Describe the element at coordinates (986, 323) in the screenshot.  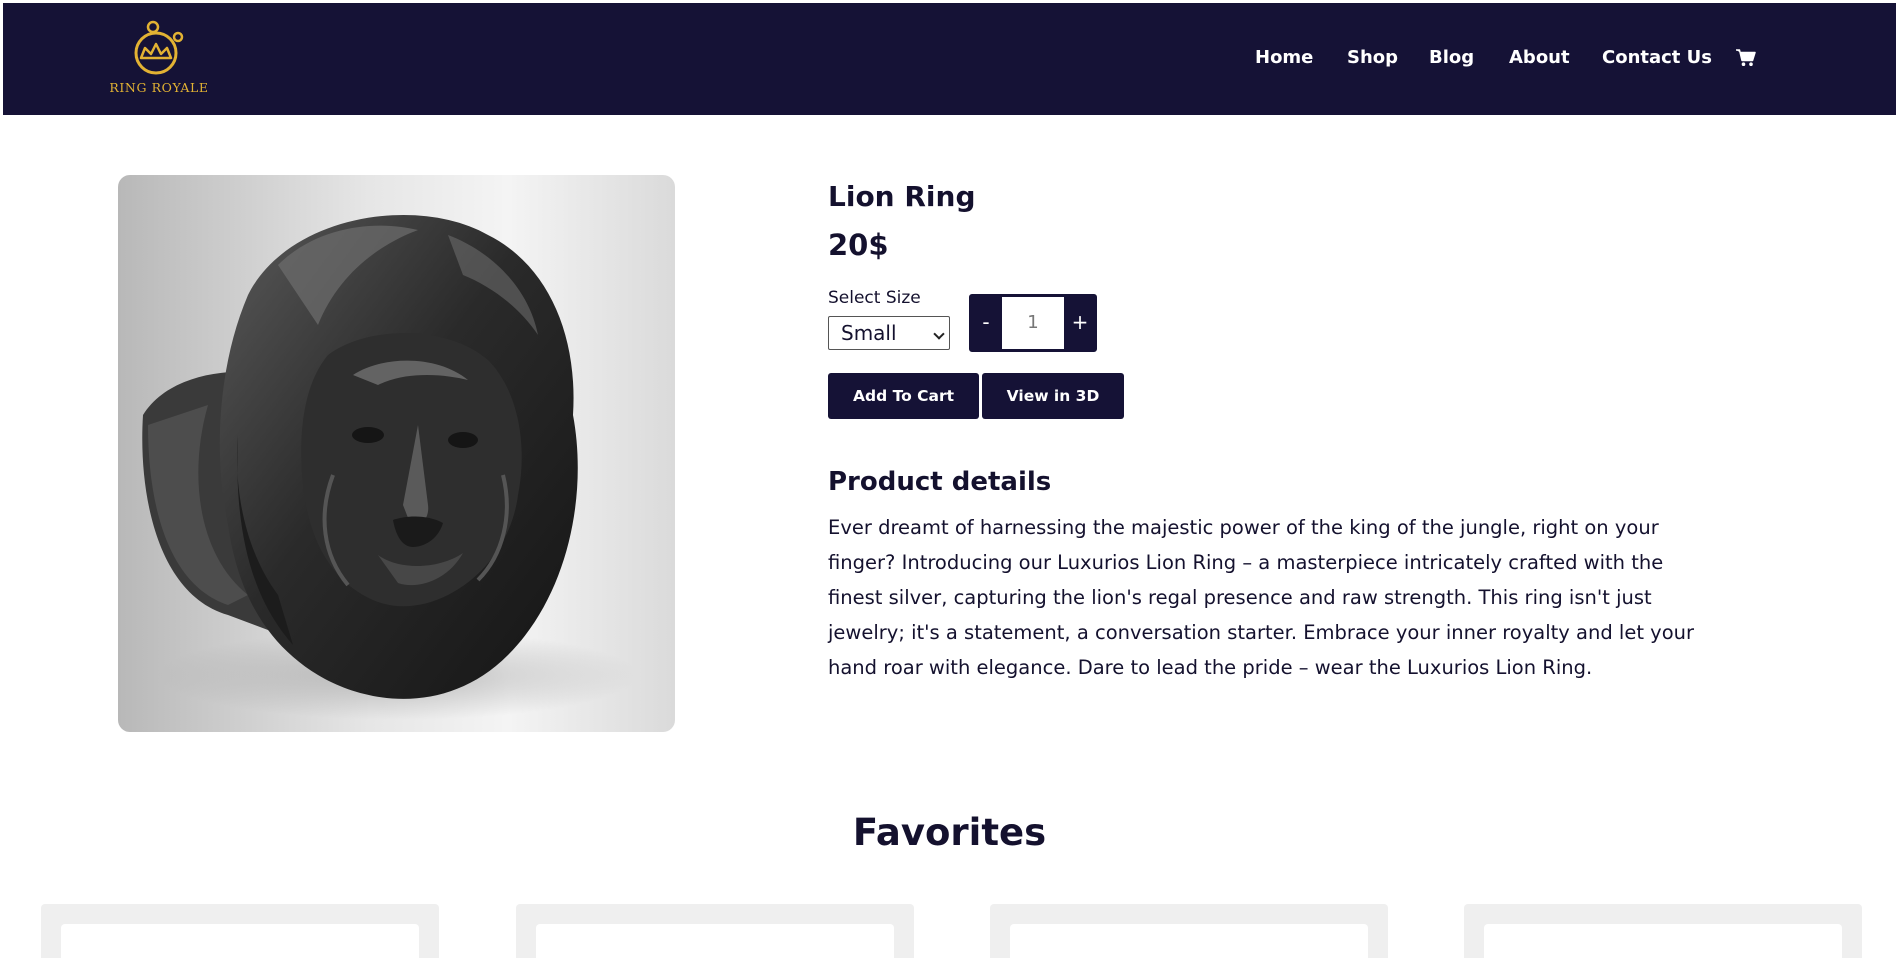
I see `quantity-decrement-button: -` at that location.